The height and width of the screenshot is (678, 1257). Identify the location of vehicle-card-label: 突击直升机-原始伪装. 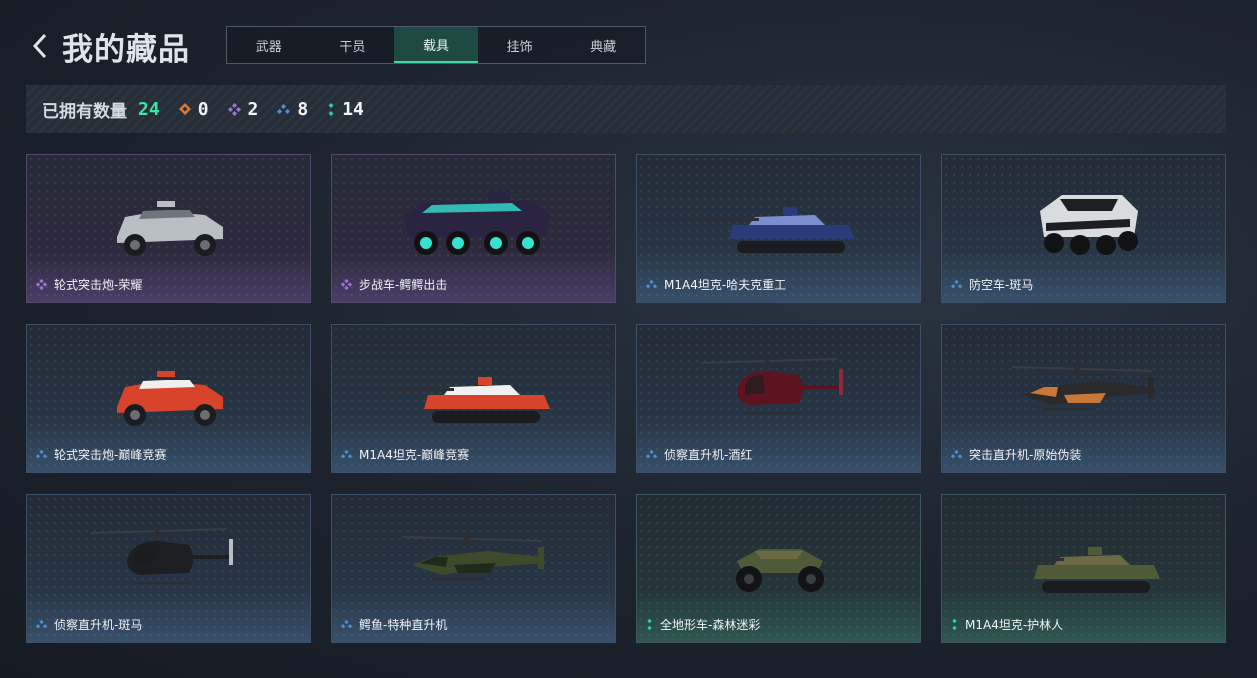
(1015, 454).